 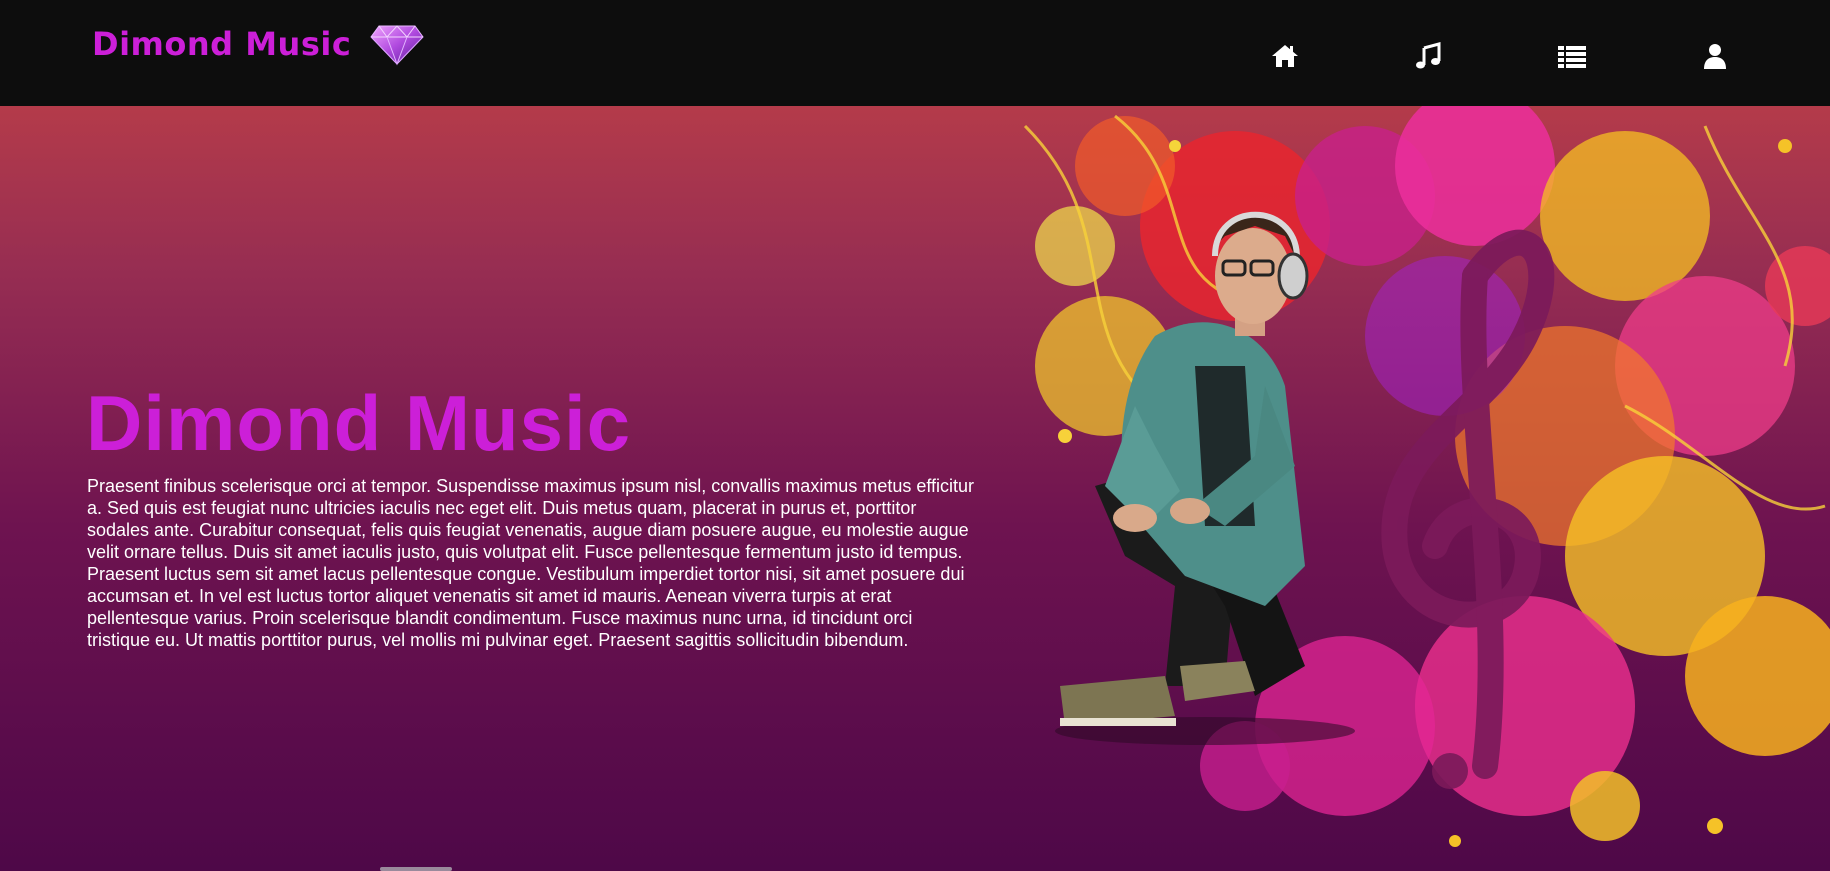 I want to click on diamond-icon, so click(x=397, y=45).